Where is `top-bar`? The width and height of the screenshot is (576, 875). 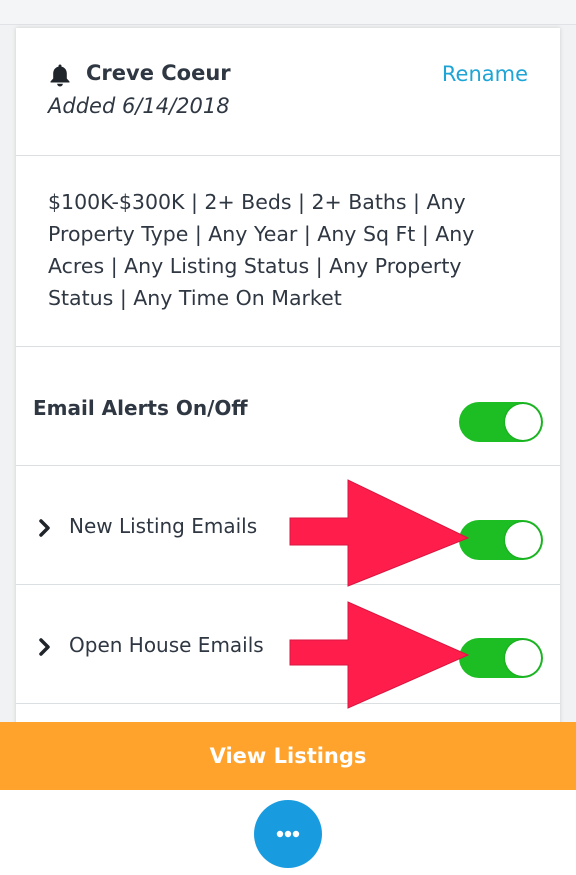
top-bar is located at coordinates (288, 12).